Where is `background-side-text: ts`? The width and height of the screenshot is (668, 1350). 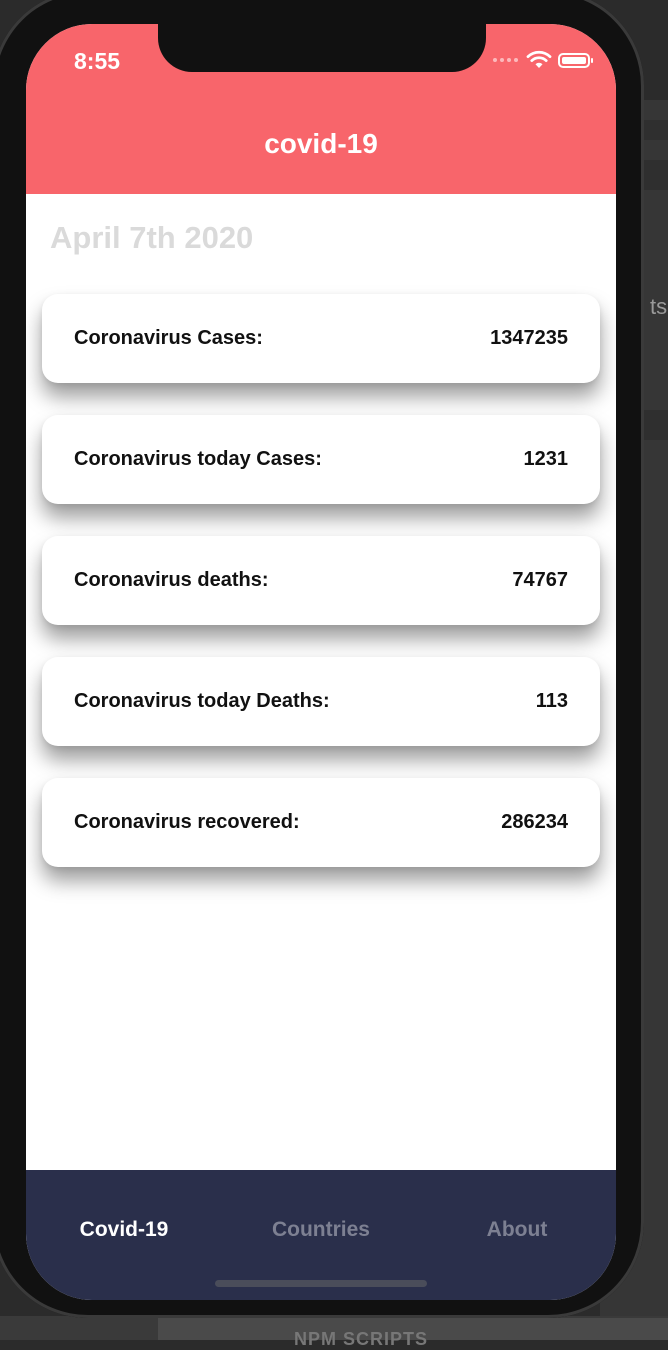 background-side-text: ts is located at coordinates (659, 306).